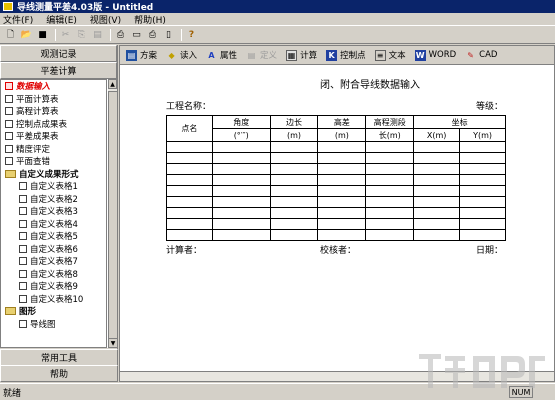 The height and width of the screenshot is (400, 555). What do you see at coordinates (53, 136) in the screenshot?
I see `sidebar-item: 平差成果表` at bounding box center [53, 136].